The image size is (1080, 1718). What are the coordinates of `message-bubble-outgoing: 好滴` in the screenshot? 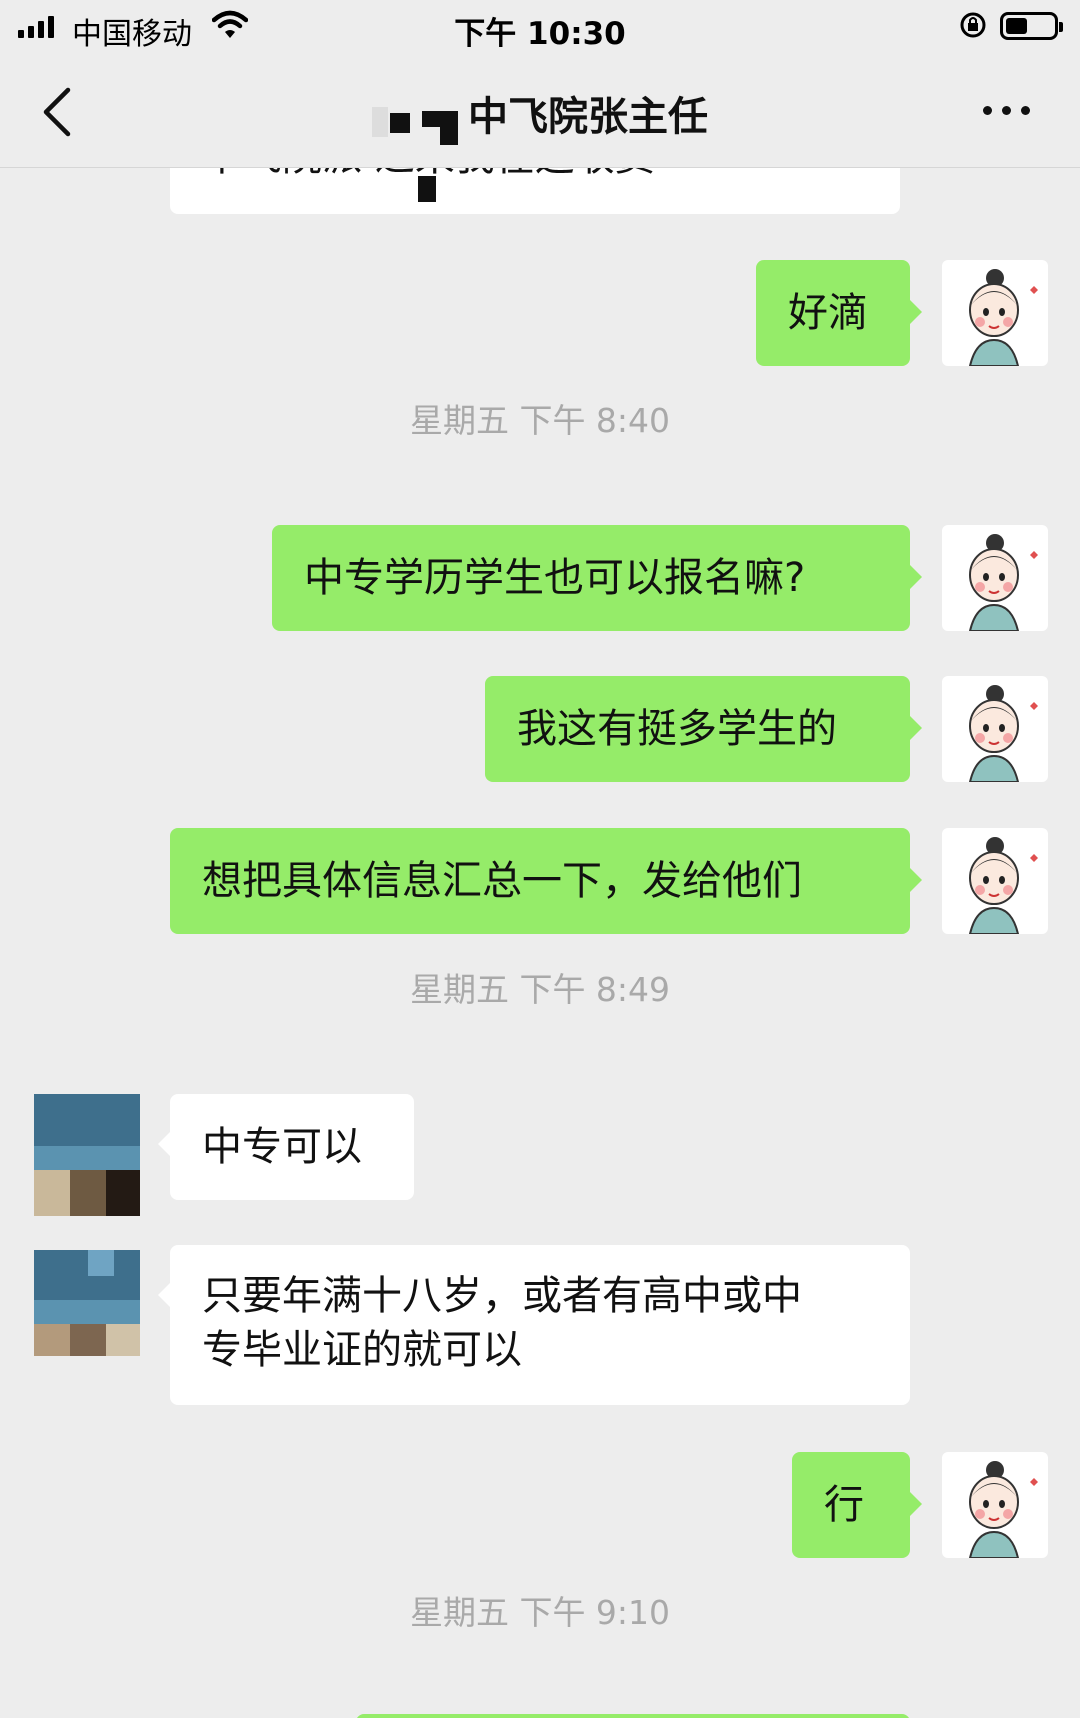 It's located at (839, 313).